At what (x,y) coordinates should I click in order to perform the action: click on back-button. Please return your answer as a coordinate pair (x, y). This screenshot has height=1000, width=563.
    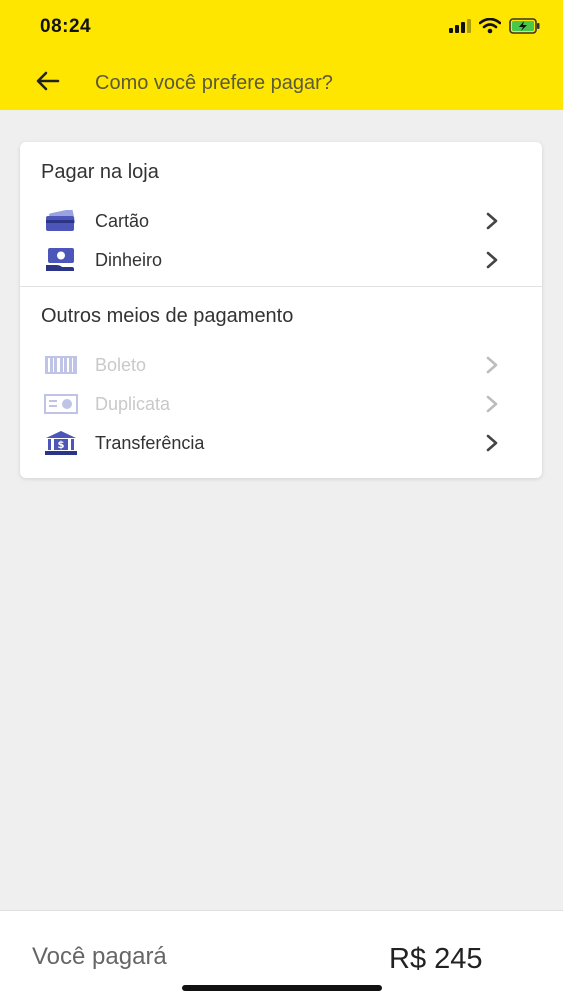
    Looking at the image, I should click on (48, 83).